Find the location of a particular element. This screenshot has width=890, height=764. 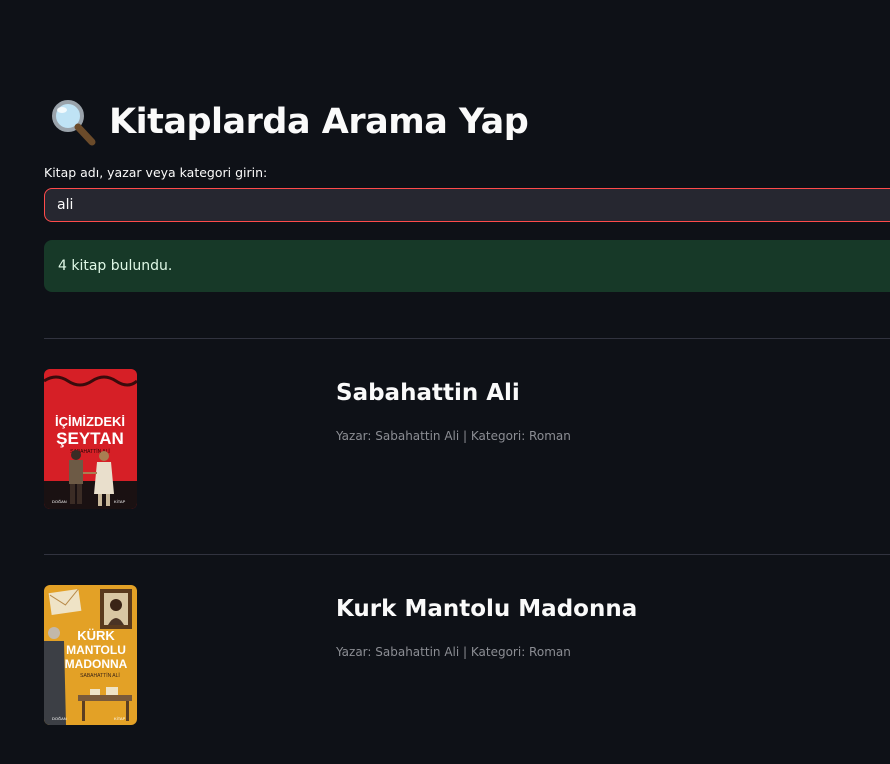

book-title: Sabahattin Ali is located at coordinates (428, 393).